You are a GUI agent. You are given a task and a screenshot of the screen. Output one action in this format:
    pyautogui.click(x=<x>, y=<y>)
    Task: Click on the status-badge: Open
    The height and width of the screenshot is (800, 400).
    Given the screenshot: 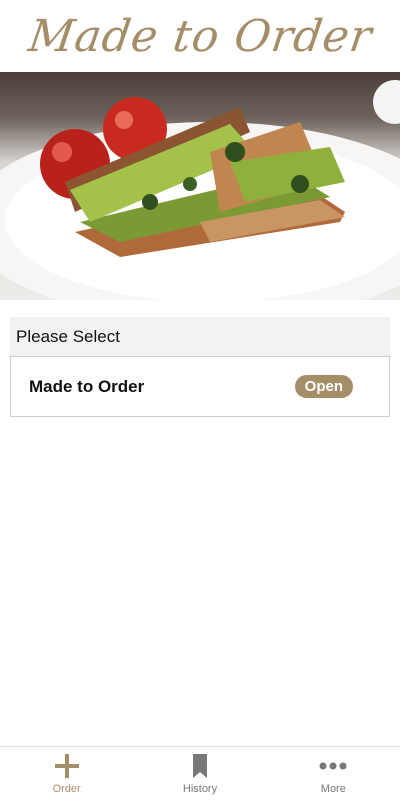 What is the action you would take?
    pyautogui.click(x=323, y=386)
    